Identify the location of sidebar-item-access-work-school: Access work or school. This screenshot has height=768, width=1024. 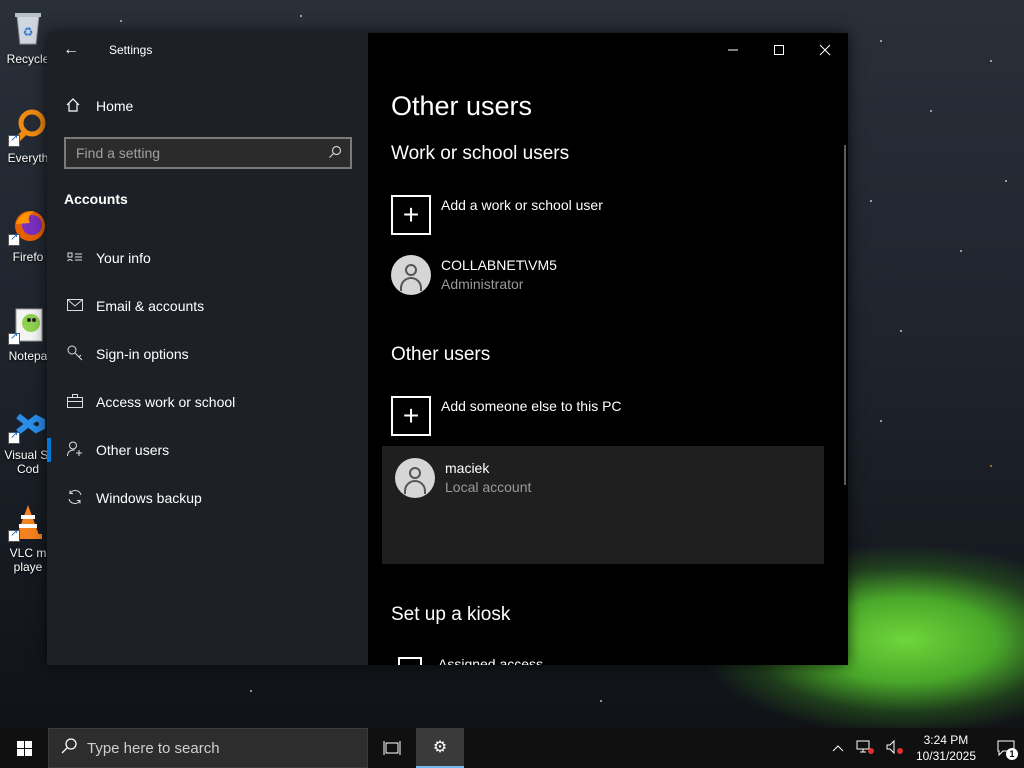
(207, 402).